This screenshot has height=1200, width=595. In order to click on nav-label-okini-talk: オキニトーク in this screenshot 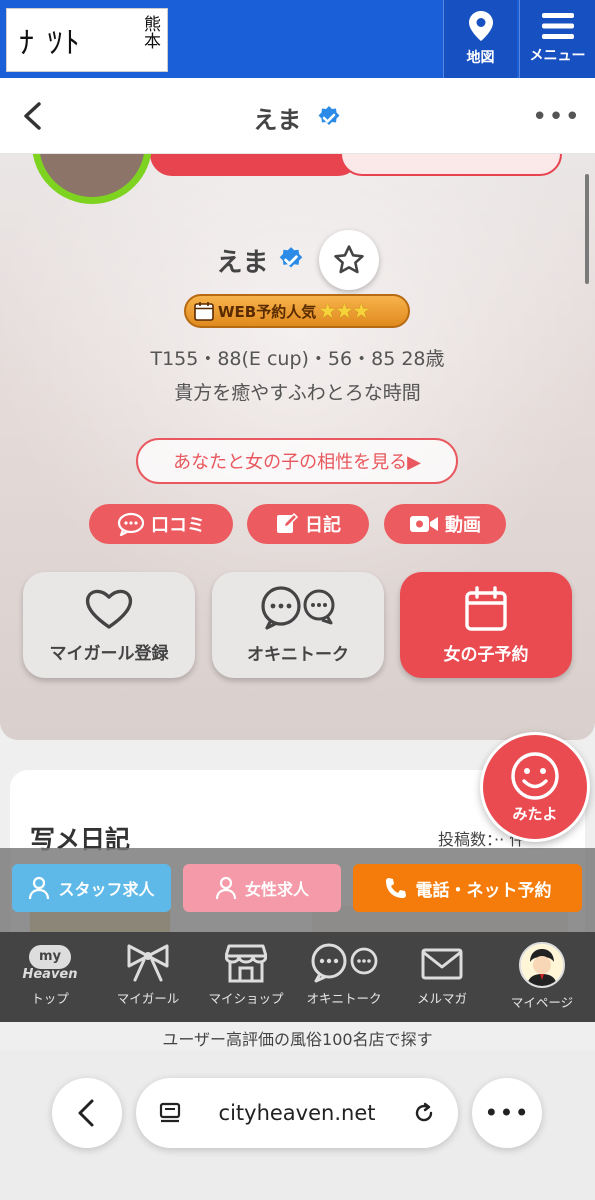, I will do `click(344, 998)`.